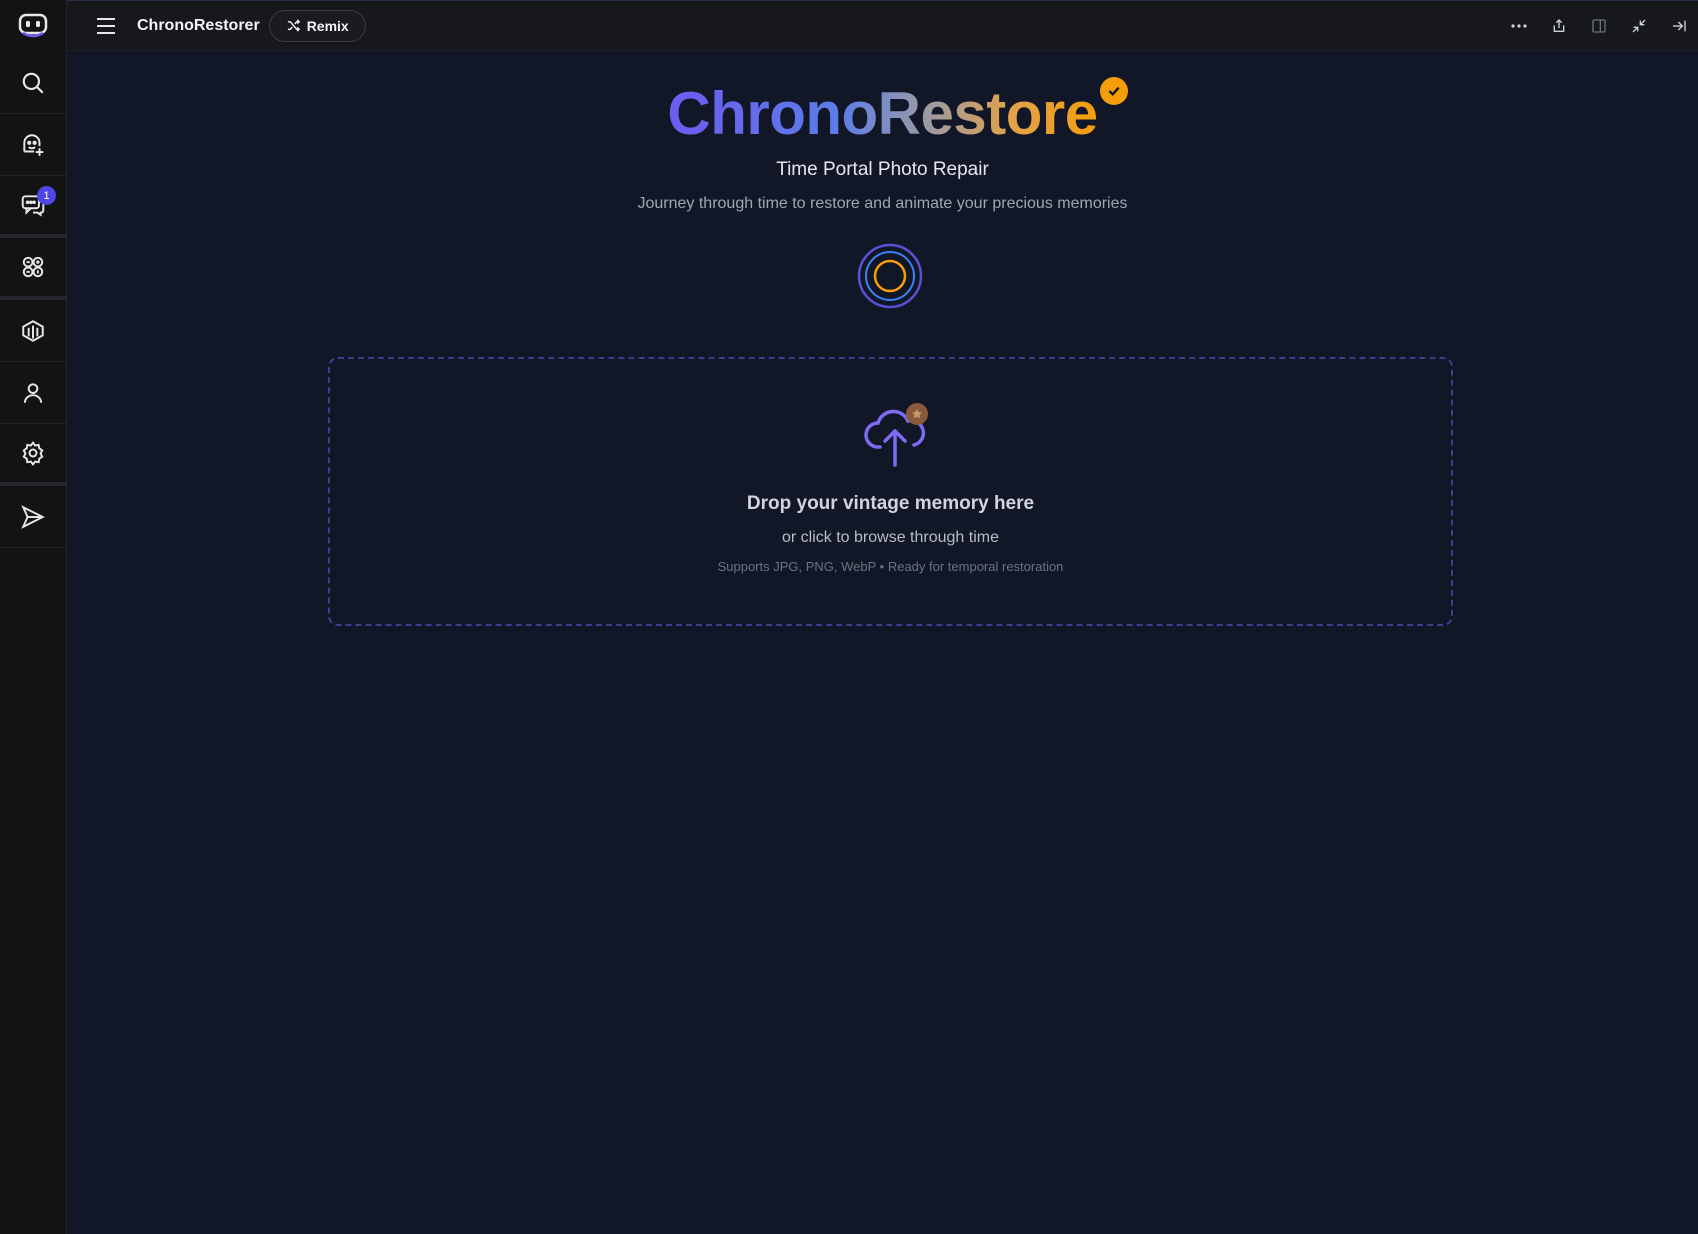 The image size is (1698, 1234). I want to click on dropzone-title: Drop your vintage memory here, so click(890, 503).